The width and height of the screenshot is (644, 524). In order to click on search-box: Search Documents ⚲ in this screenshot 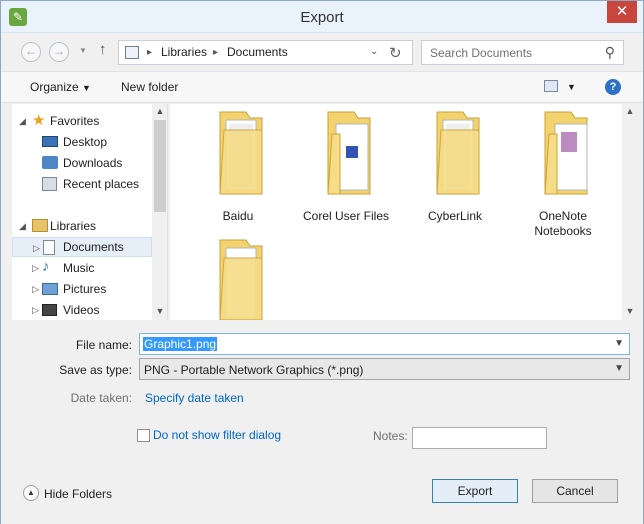, I will do `click(522, 52)`.